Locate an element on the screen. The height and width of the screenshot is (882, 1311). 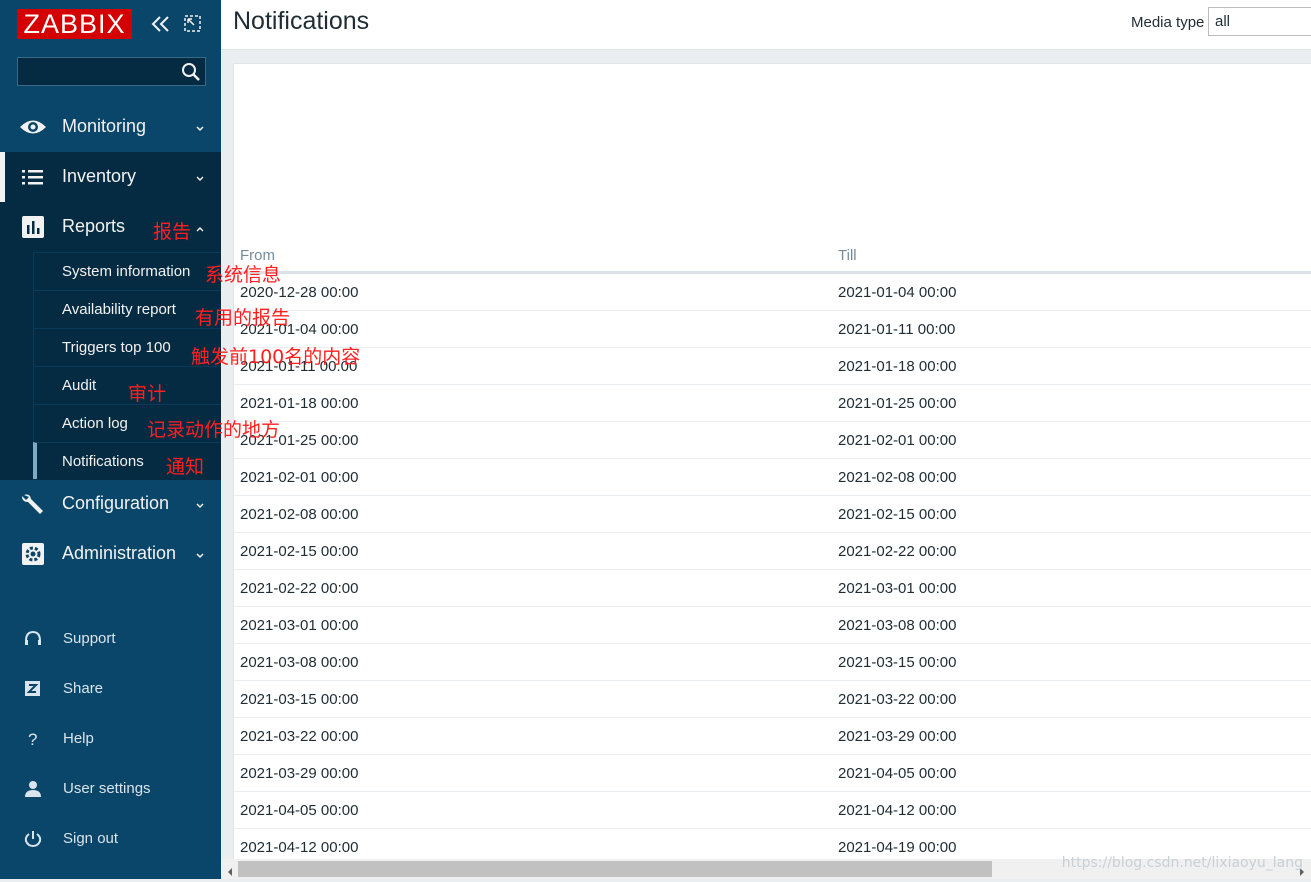
table-row: 2021-02-15 00:00 2021-02-22 00:00 is located at coordinates (772, 551).